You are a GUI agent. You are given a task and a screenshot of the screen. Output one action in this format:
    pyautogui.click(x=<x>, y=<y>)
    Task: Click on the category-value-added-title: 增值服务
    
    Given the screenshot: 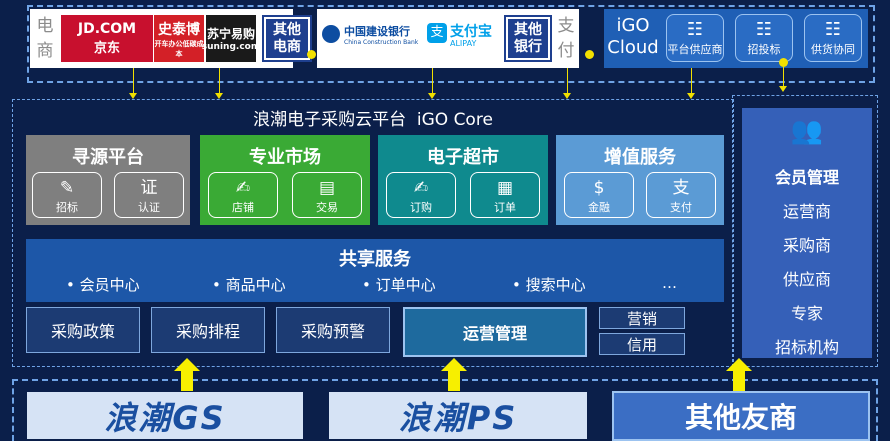 What is the action you would take?
    pyautogui.click(x=640, y=157)
    